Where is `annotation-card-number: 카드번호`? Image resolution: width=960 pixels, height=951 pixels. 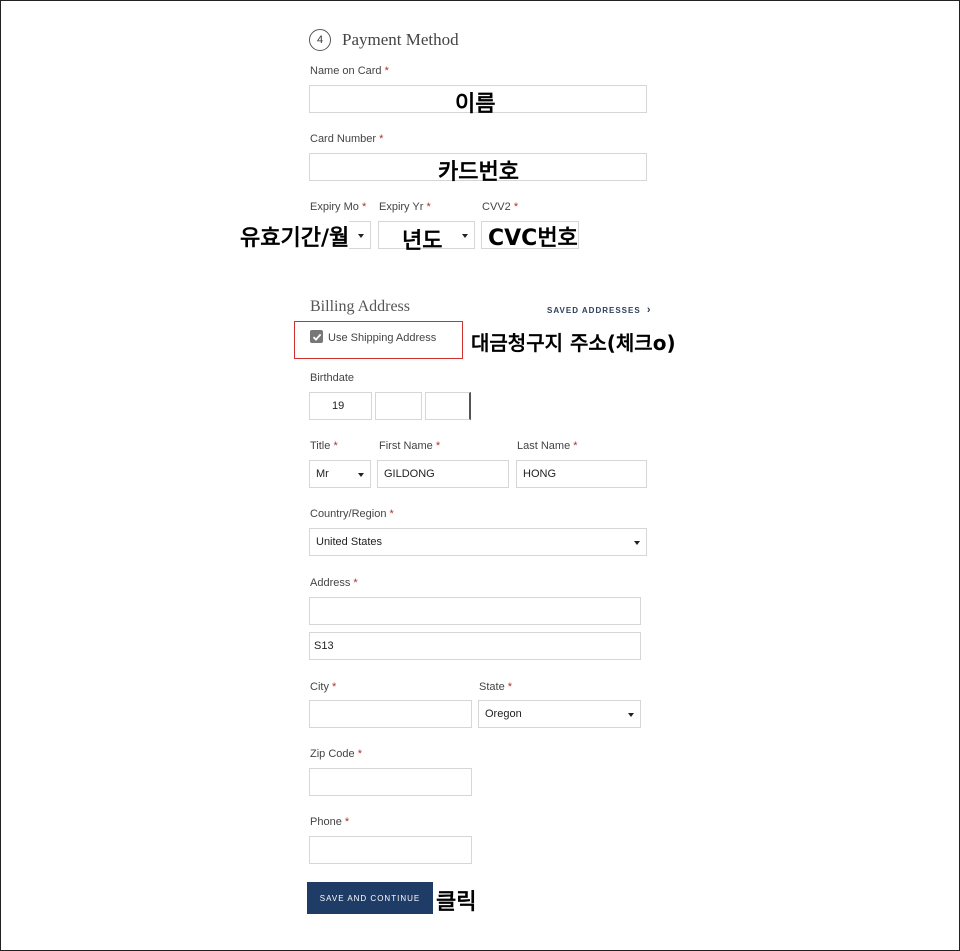
annotation-card-number: 카드번호 is located at coordinates (478, 172).